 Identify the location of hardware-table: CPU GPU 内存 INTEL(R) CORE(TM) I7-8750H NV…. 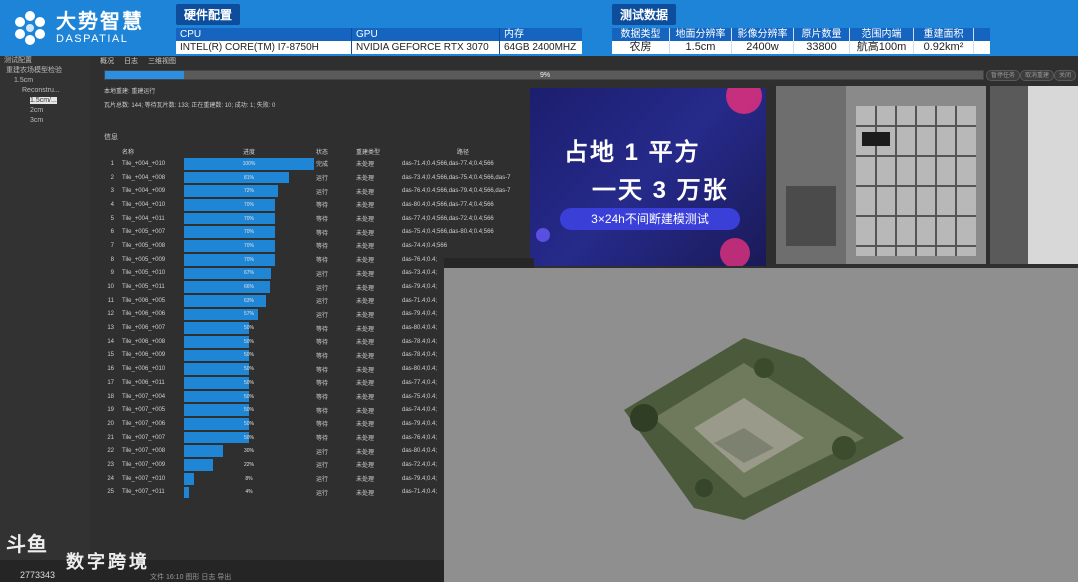
(379, 41).